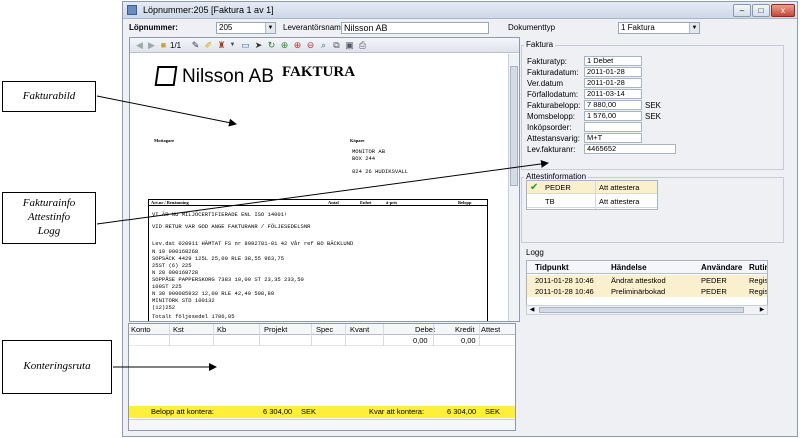 This screenshot has height=438, width=800. What do you see at coordinates (208, 45) in the screenshot?
I see `highlighter-icon: ✐` at bounding box center [208, 45].